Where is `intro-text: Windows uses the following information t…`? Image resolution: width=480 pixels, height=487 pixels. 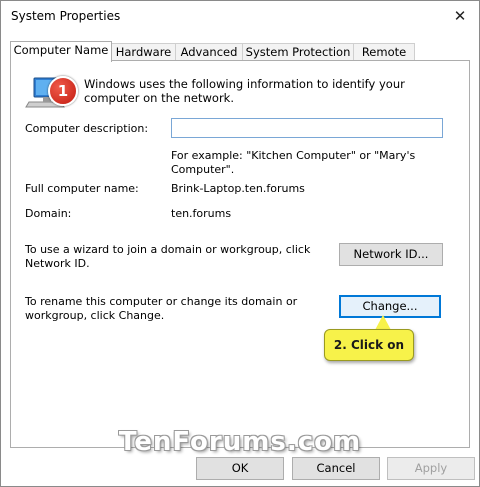 intro-text: Windows uses the following information t… is located at coordinates (244, 91).